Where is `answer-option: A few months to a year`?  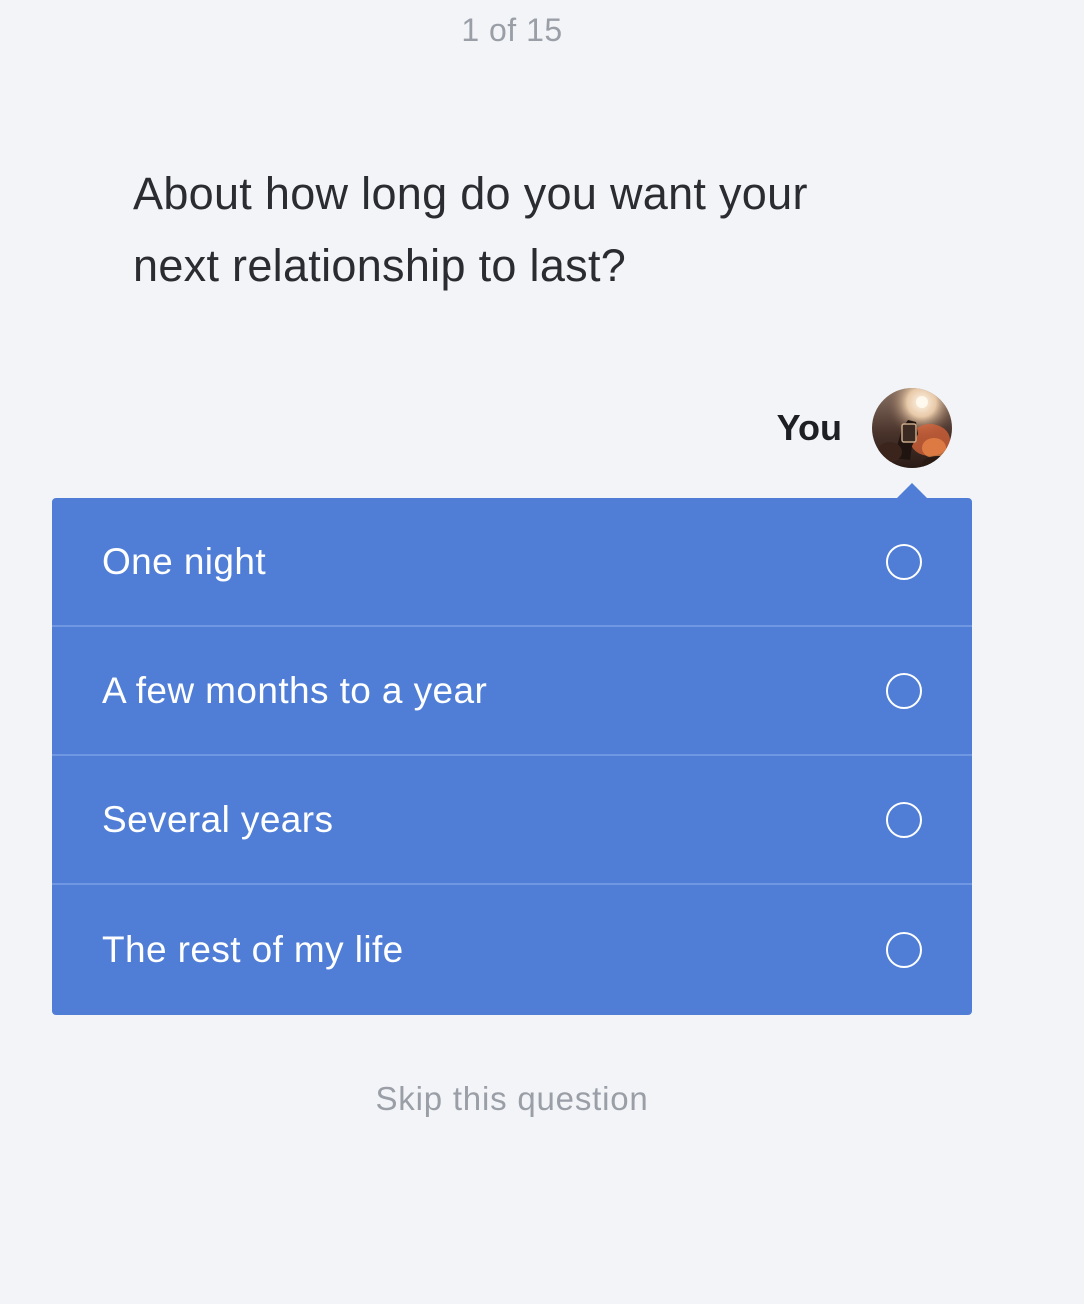
answer-option: A few months to a year is located at coordinates (512, 691).